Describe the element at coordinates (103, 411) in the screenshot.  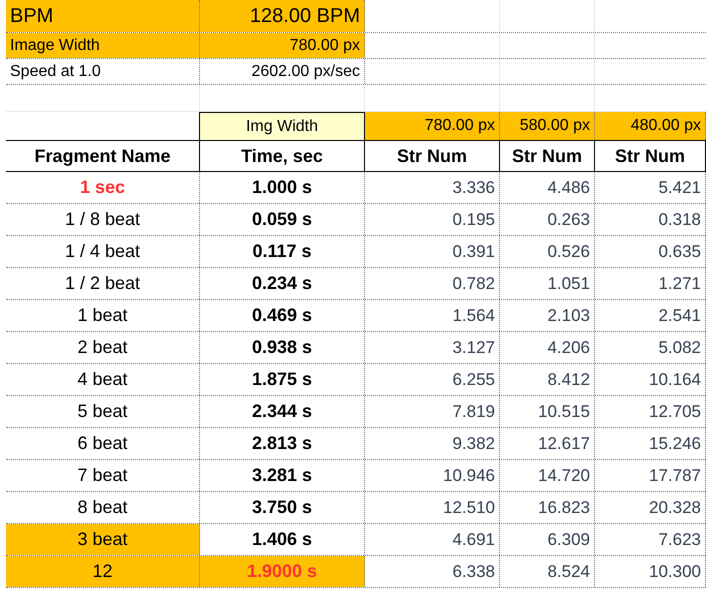
I see `table-cell: 5 beat` at that location.